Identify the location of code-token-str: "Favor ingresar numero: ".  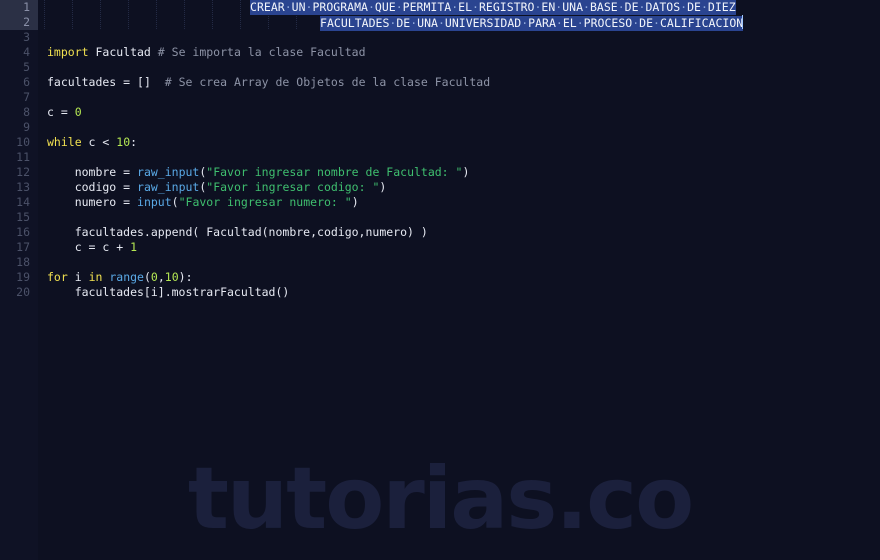
(265, 202).